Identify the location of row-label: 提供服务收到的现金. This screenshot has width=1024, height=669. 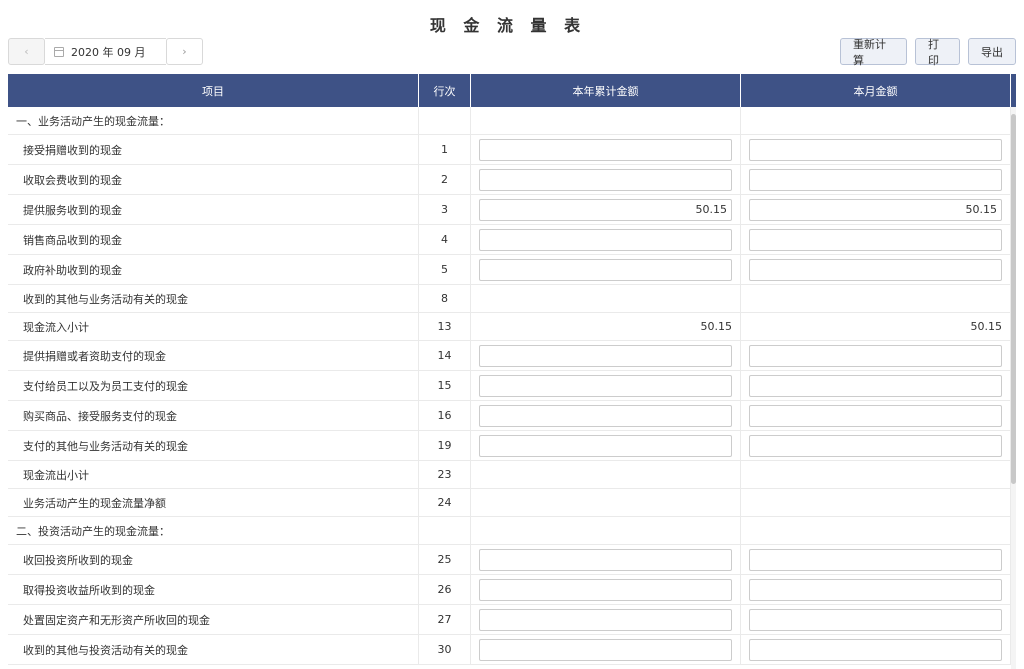
(213, 209).